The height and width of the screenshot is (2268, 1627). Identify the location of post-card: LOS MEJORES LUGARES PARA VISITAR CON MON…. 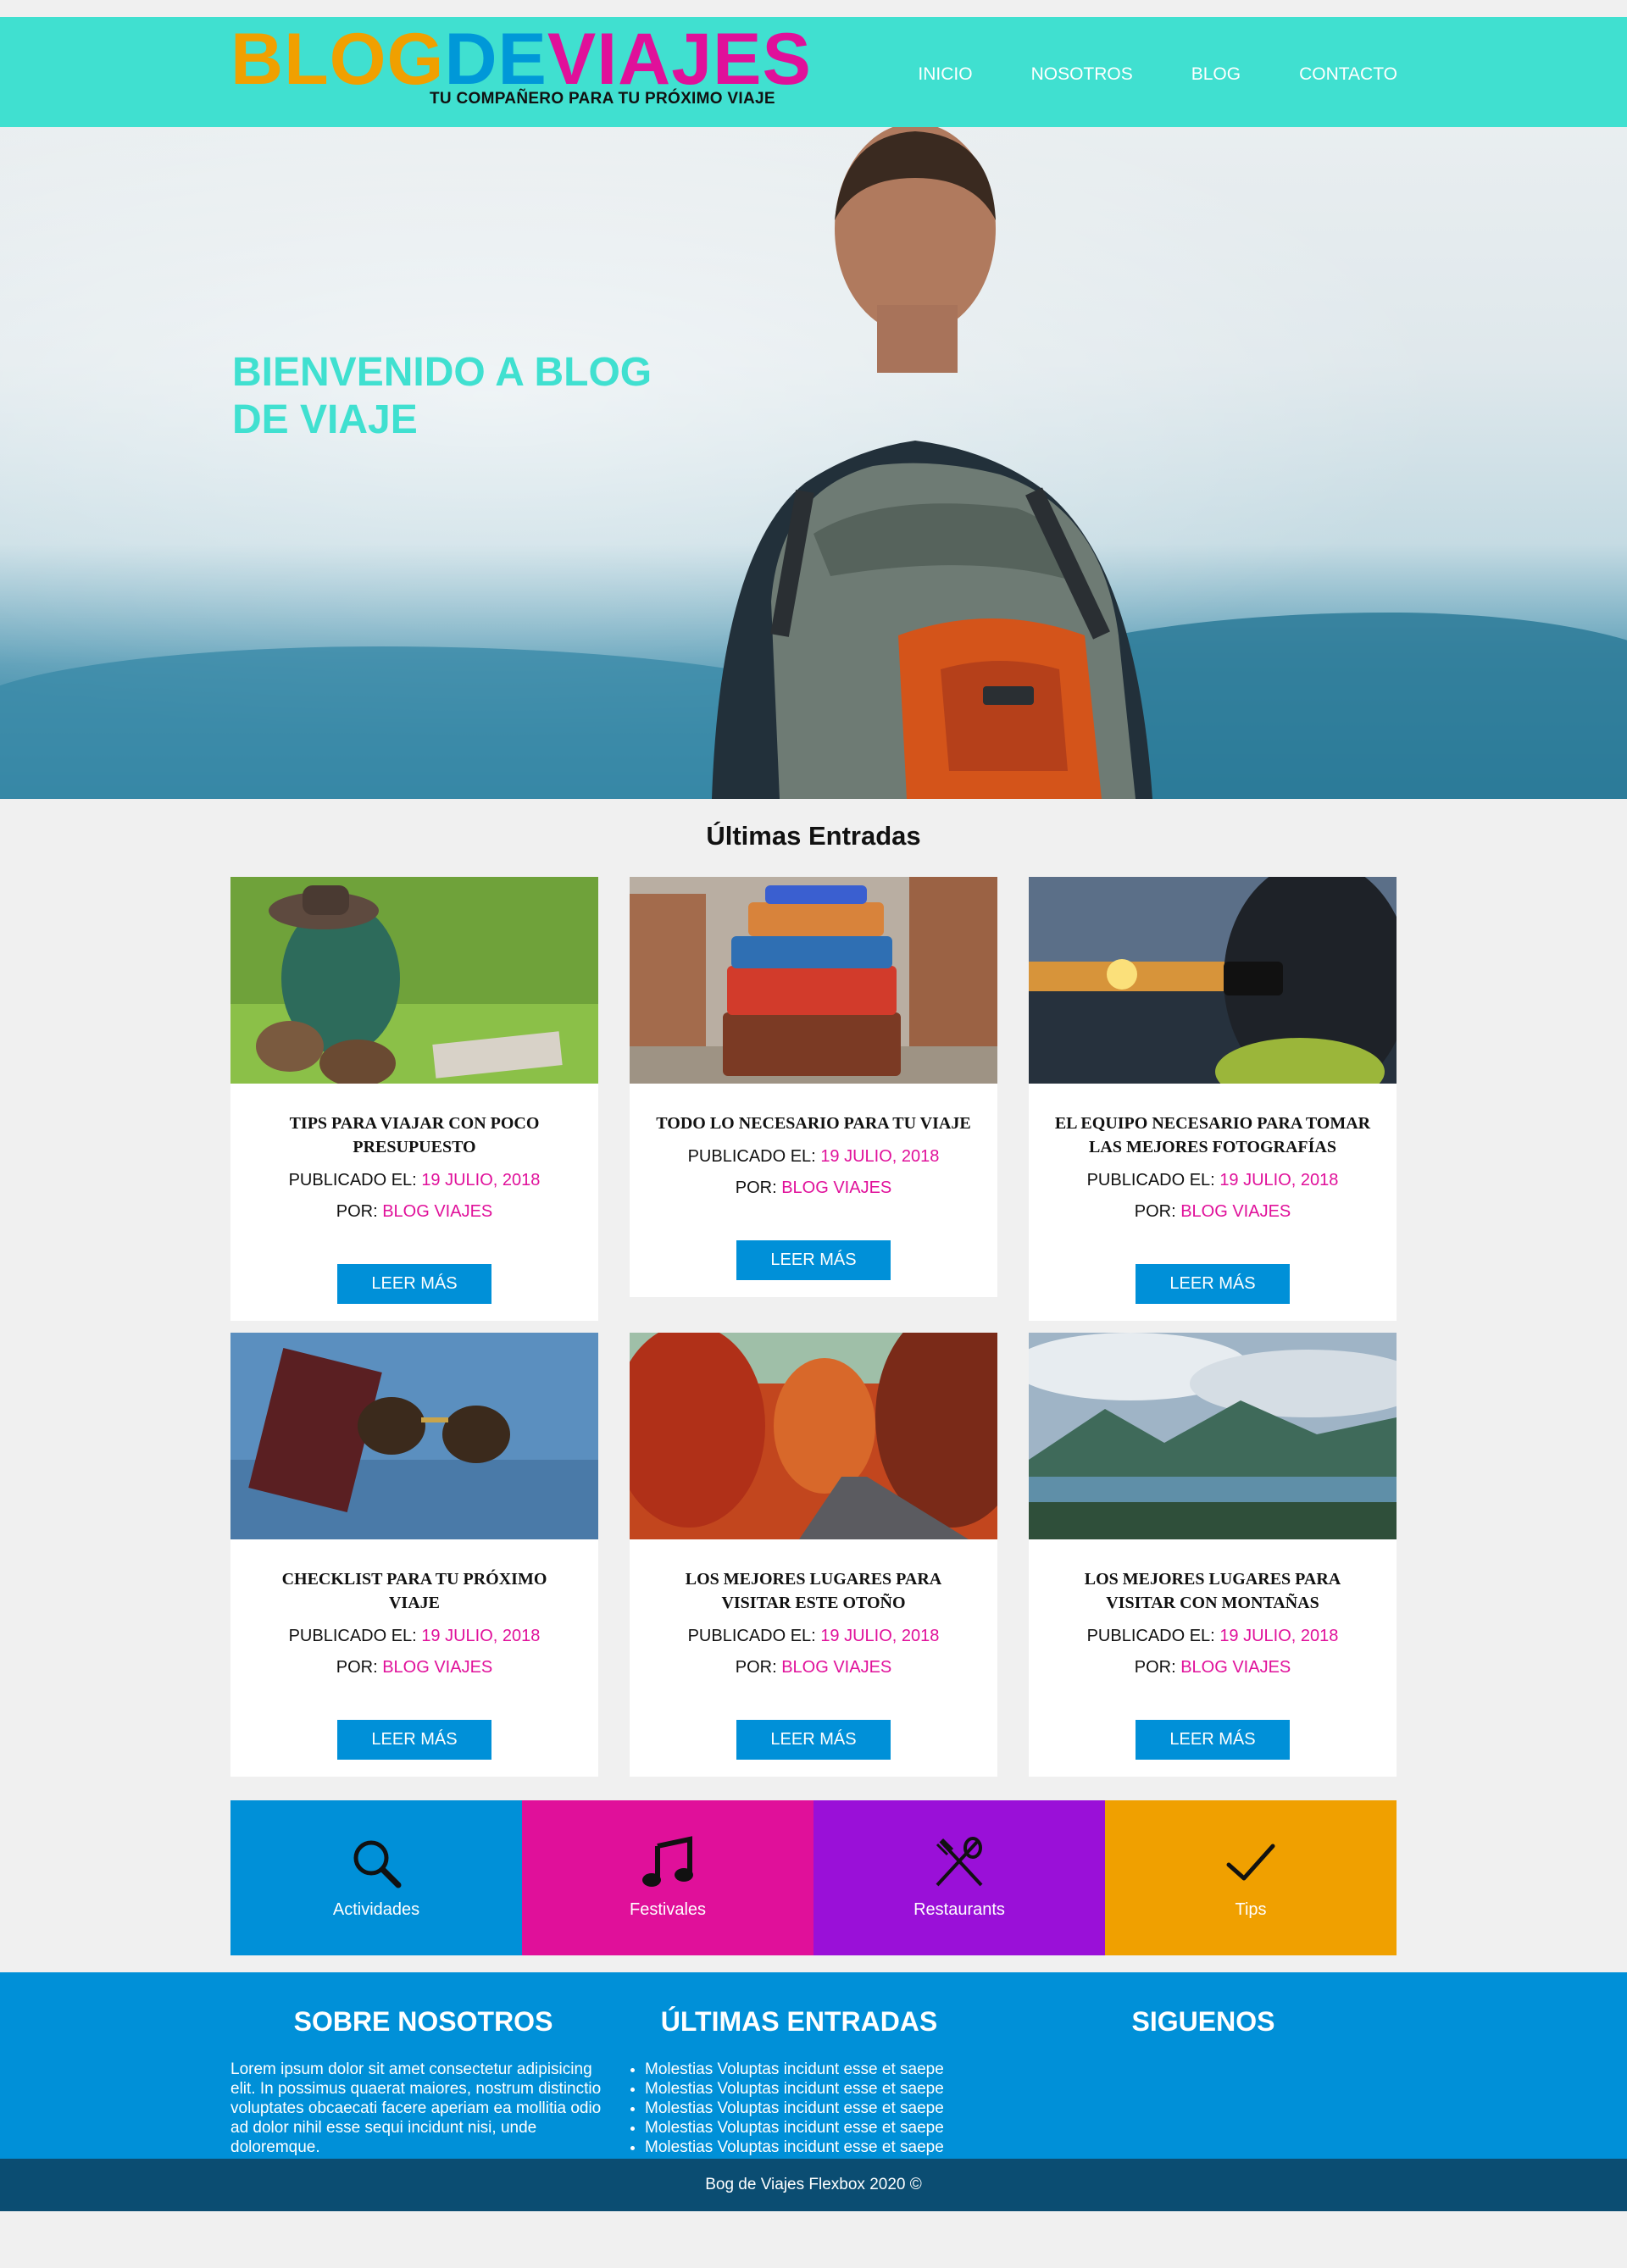
(1220, 1555).